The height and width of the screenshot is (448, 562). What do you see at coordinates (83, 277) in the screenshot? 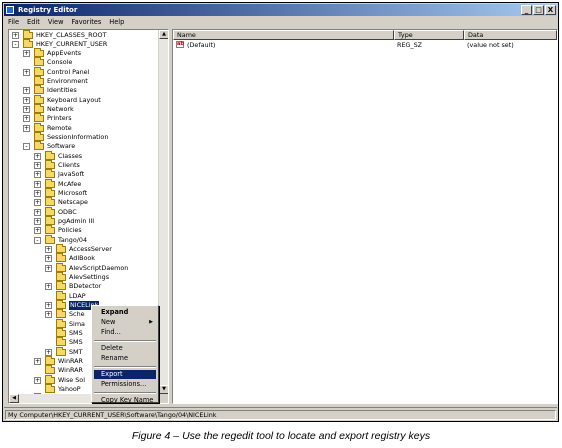
I see `tree-node: AlevSettings` at bounding box center [83, 277].